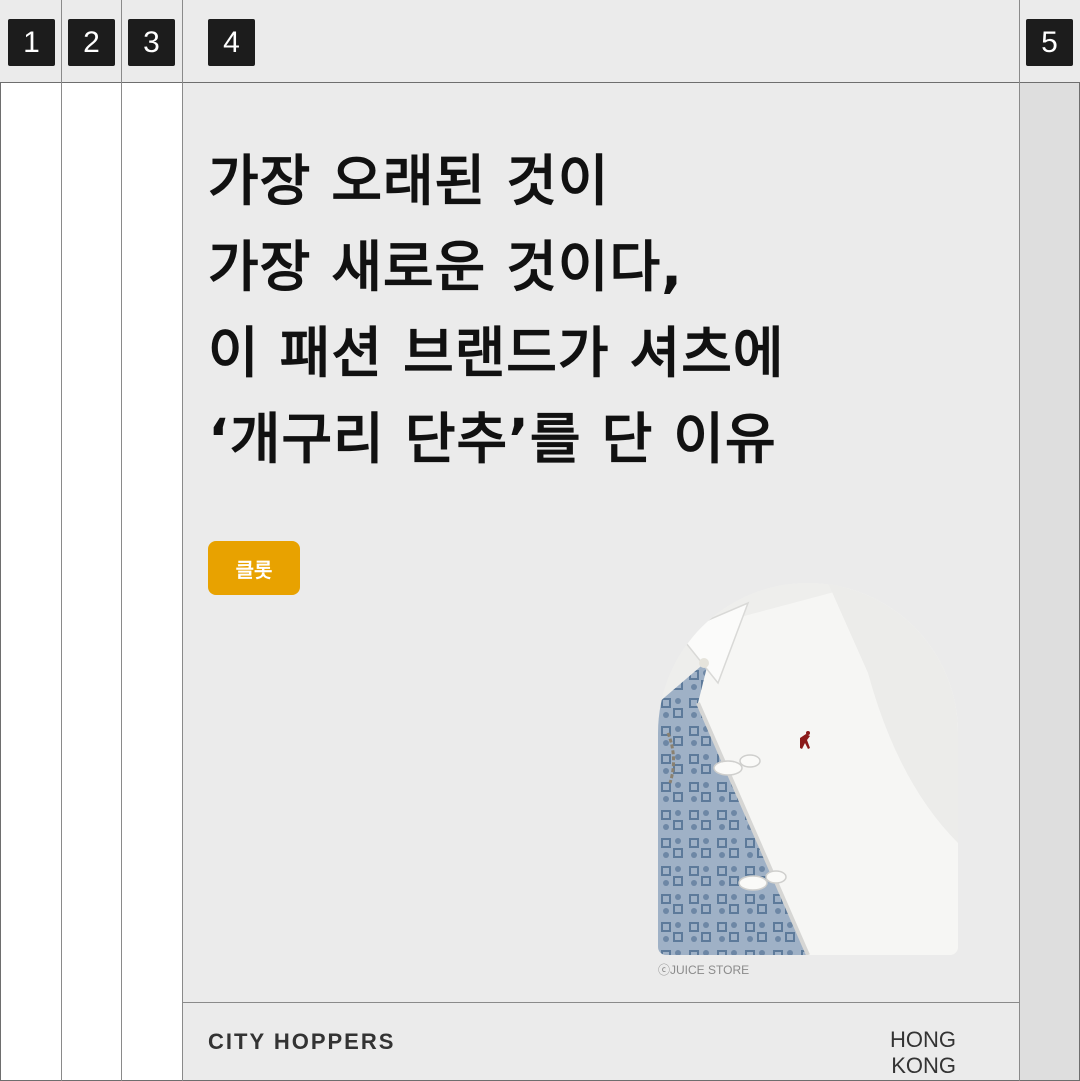  I want to click on headline-line: 가장 오래된 것이, so click(409, 181).